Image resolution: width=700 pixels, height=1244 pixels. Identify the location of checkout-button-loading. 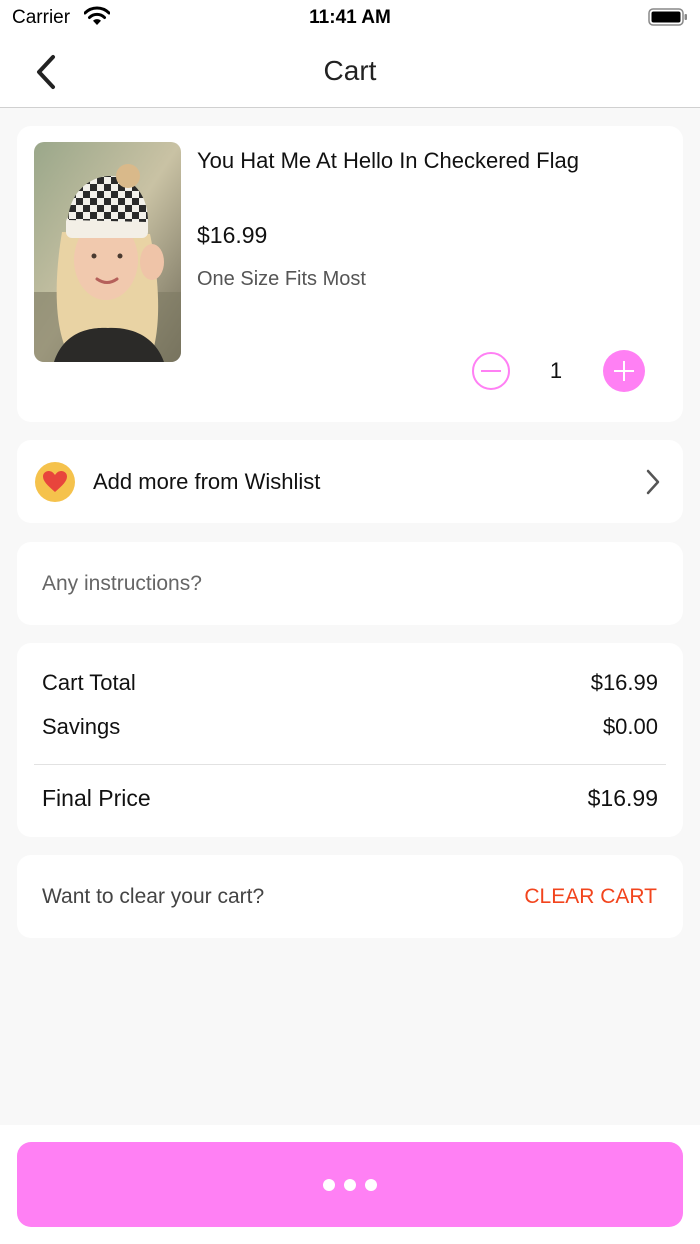
(350, 1184).